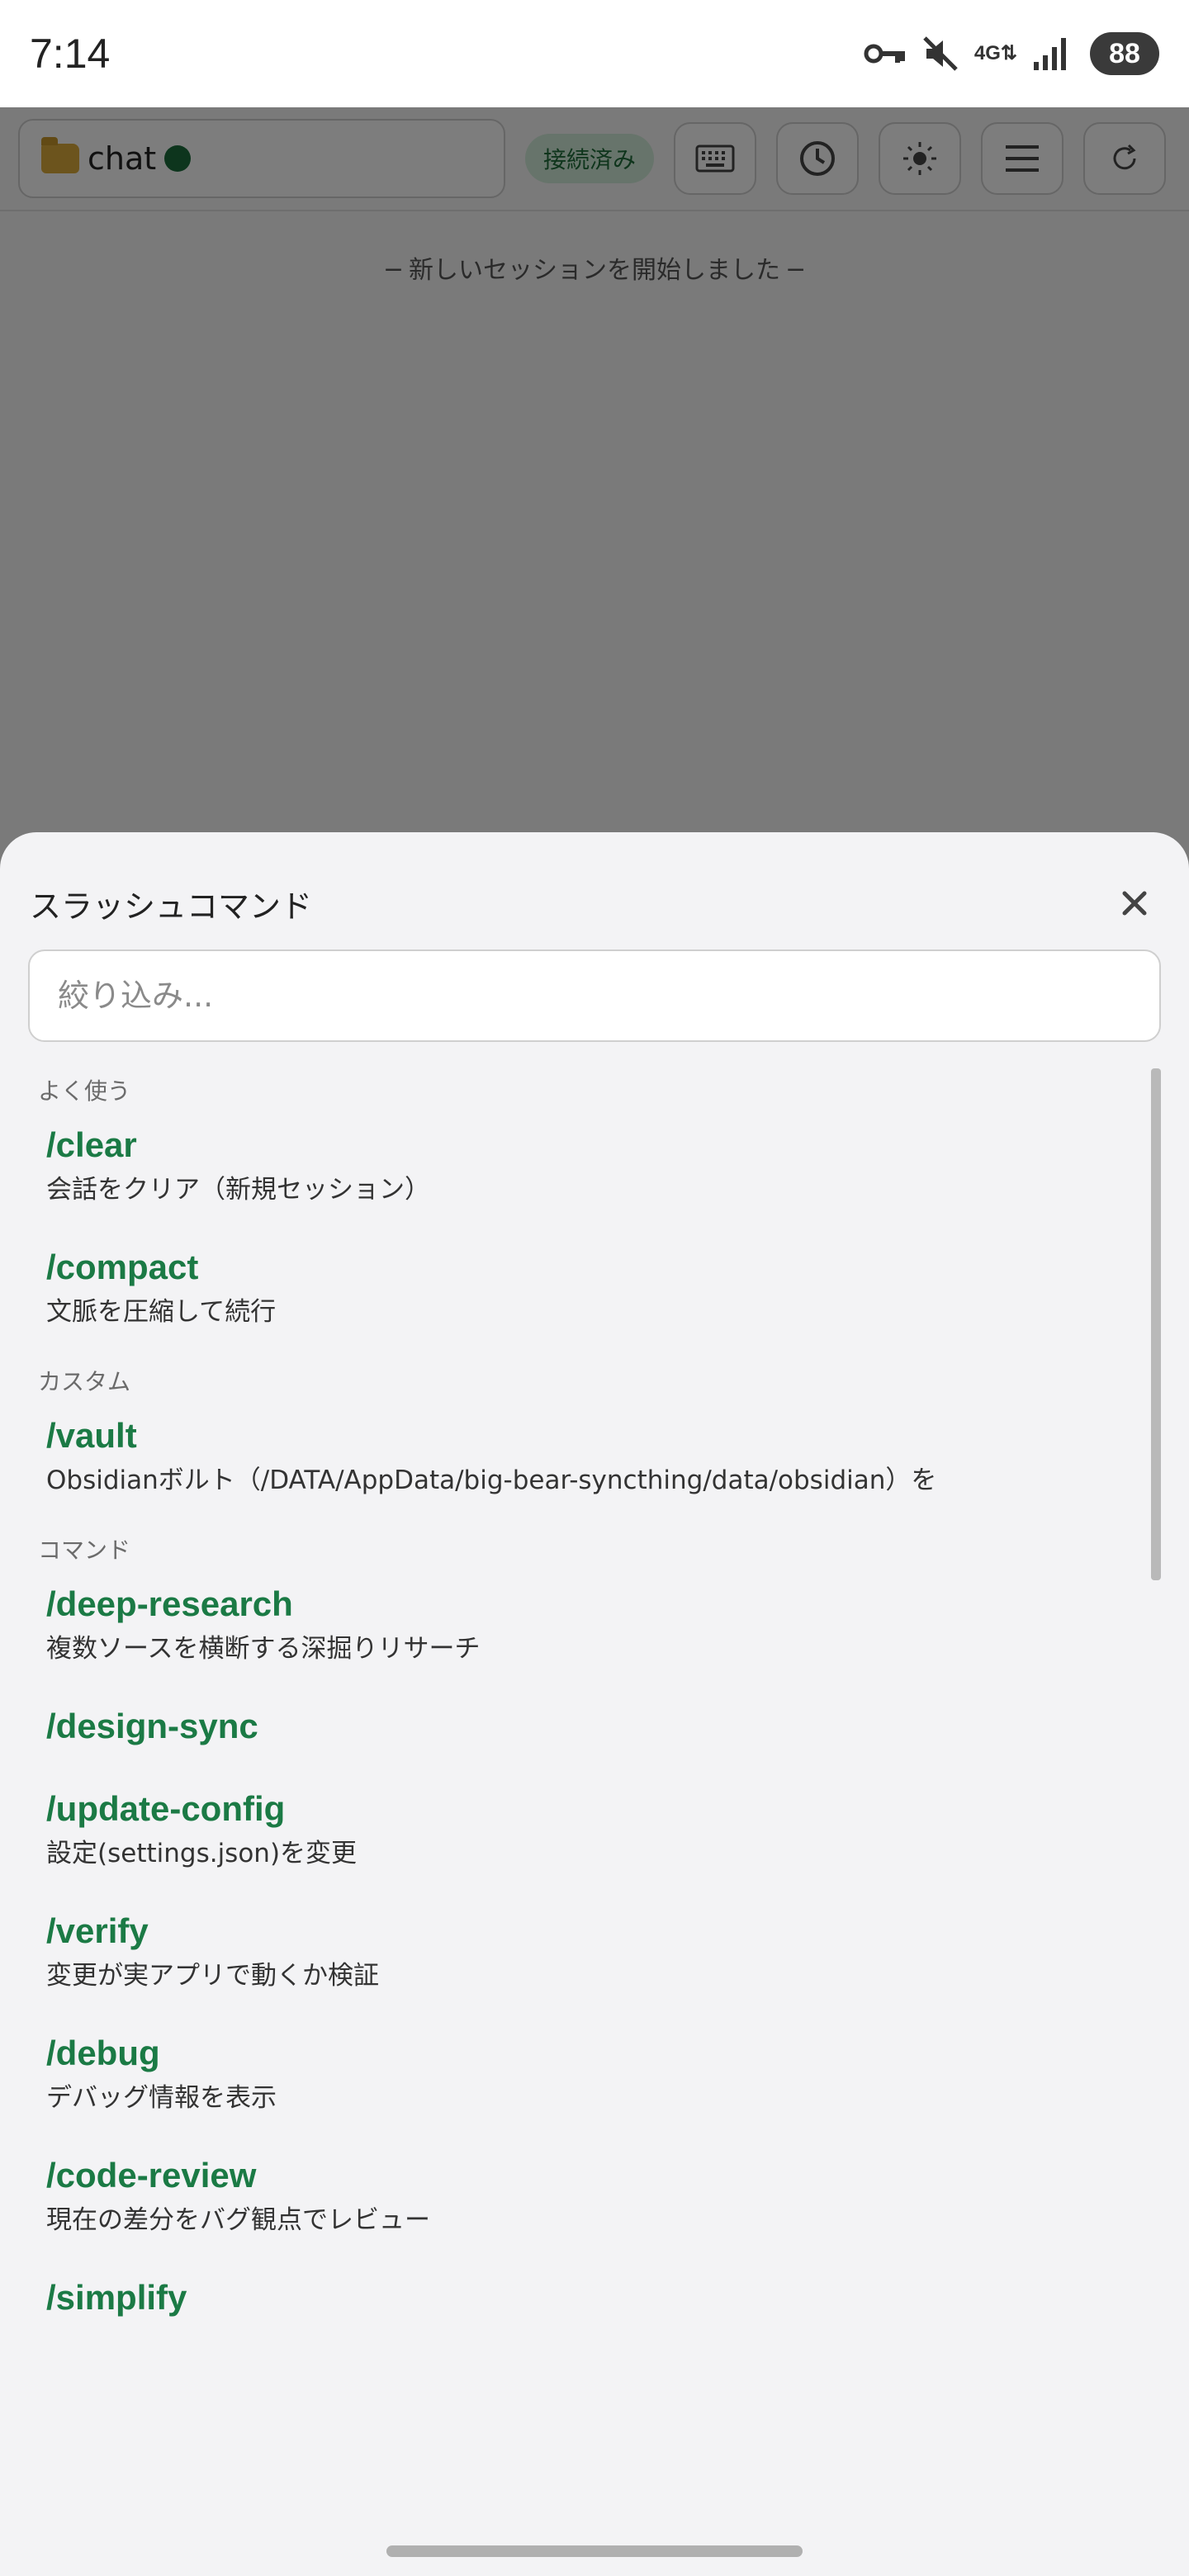 The height and width of the screenshot is (2576, 1189). Describe the element at coordinates (594, 1290) in the screenshot. I see `command-item: /compact 文脈を圧縮して続行` at that location.